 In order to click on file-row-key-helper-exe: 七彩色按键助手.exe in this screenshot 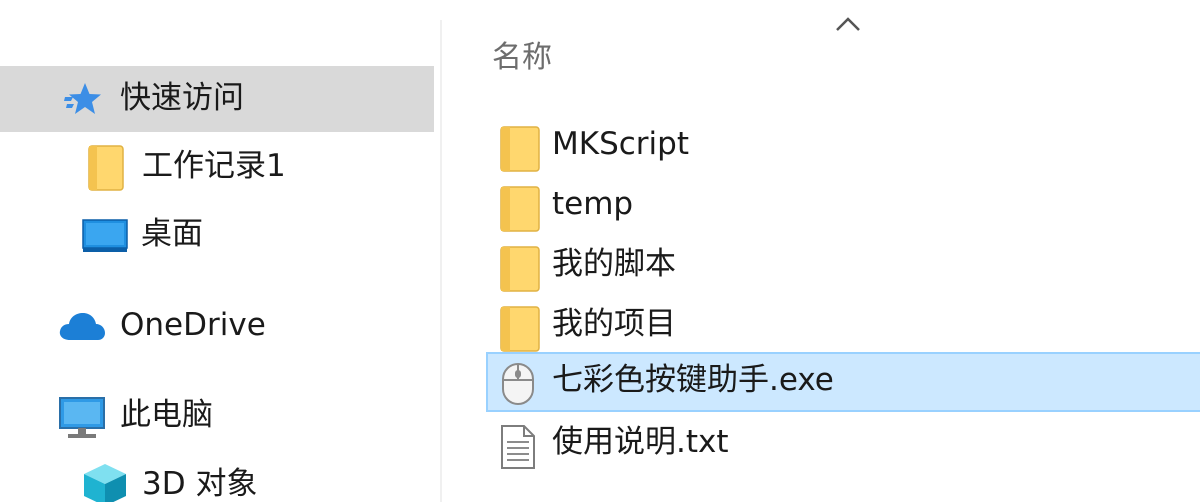, I will do `click(843, 382)`.